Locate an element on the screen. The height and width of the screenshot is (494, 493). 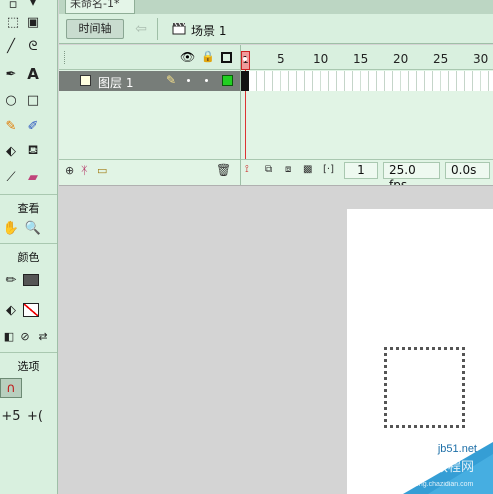
ink-bottle-tool-icon: ⬖ is located at coordinates (11, 151).